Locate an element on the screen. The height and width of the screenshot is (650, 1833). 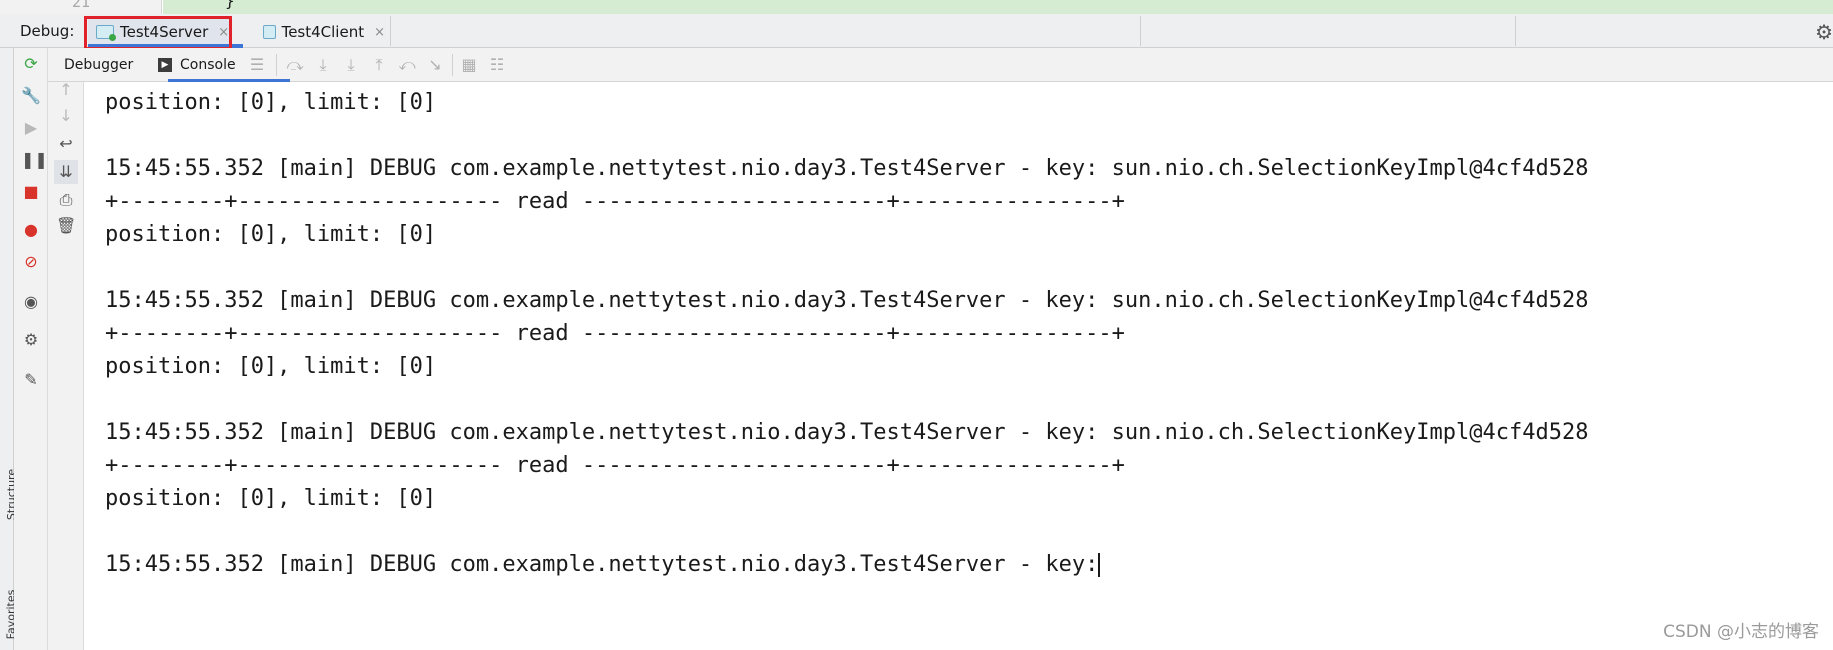
gear-icon: ⚙ is located at coordinates (1824, 32).